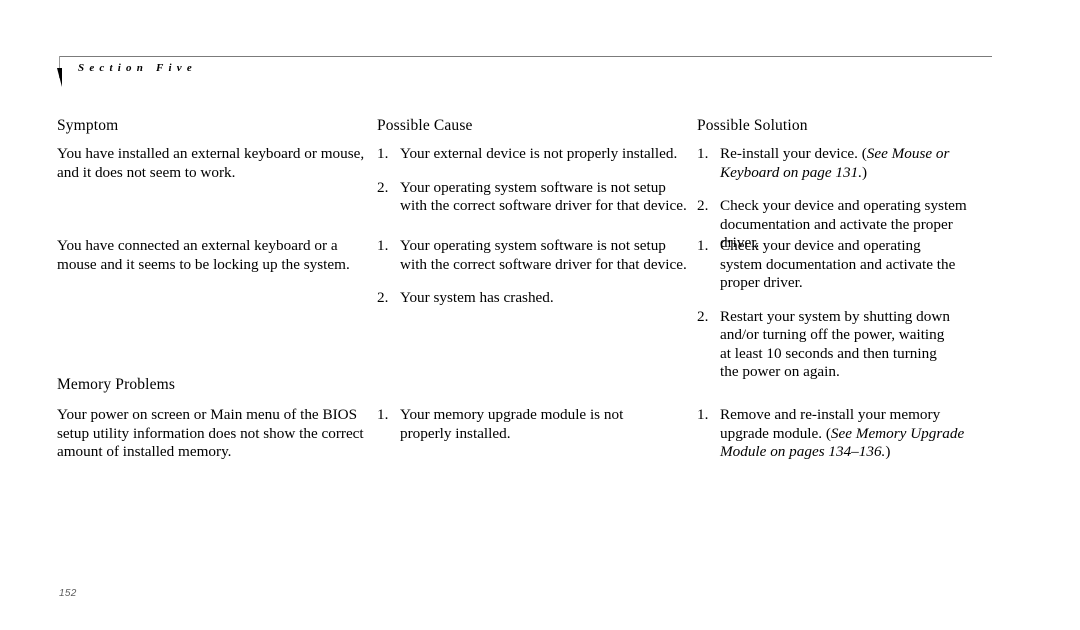 Image resolution: width=1080 pixels, height=630 pixels. Describe the element at coordinates (752, 125) in the screenshot. I see `column-header-solution: Possible Solution` at that location.